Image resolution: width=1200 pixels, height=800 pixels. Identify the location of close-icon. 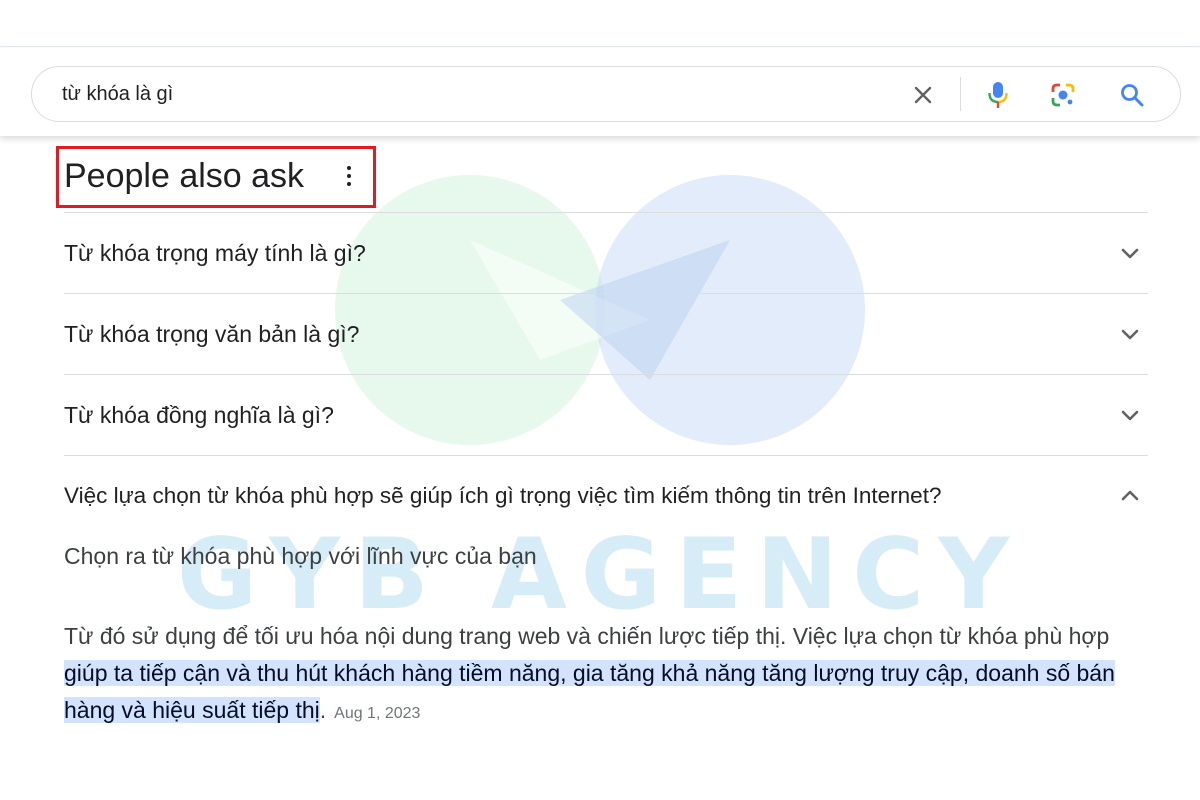
(923, 95).